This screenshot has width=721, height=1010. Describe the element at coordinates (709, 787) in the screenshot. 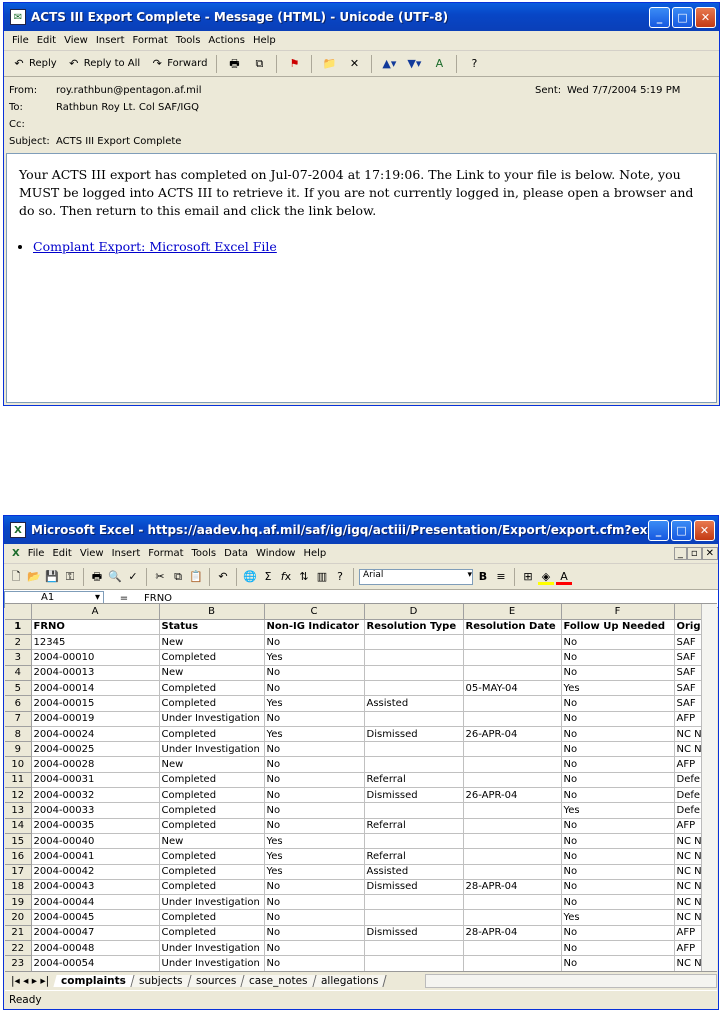

I see `vertical-scrollbar` at that location.